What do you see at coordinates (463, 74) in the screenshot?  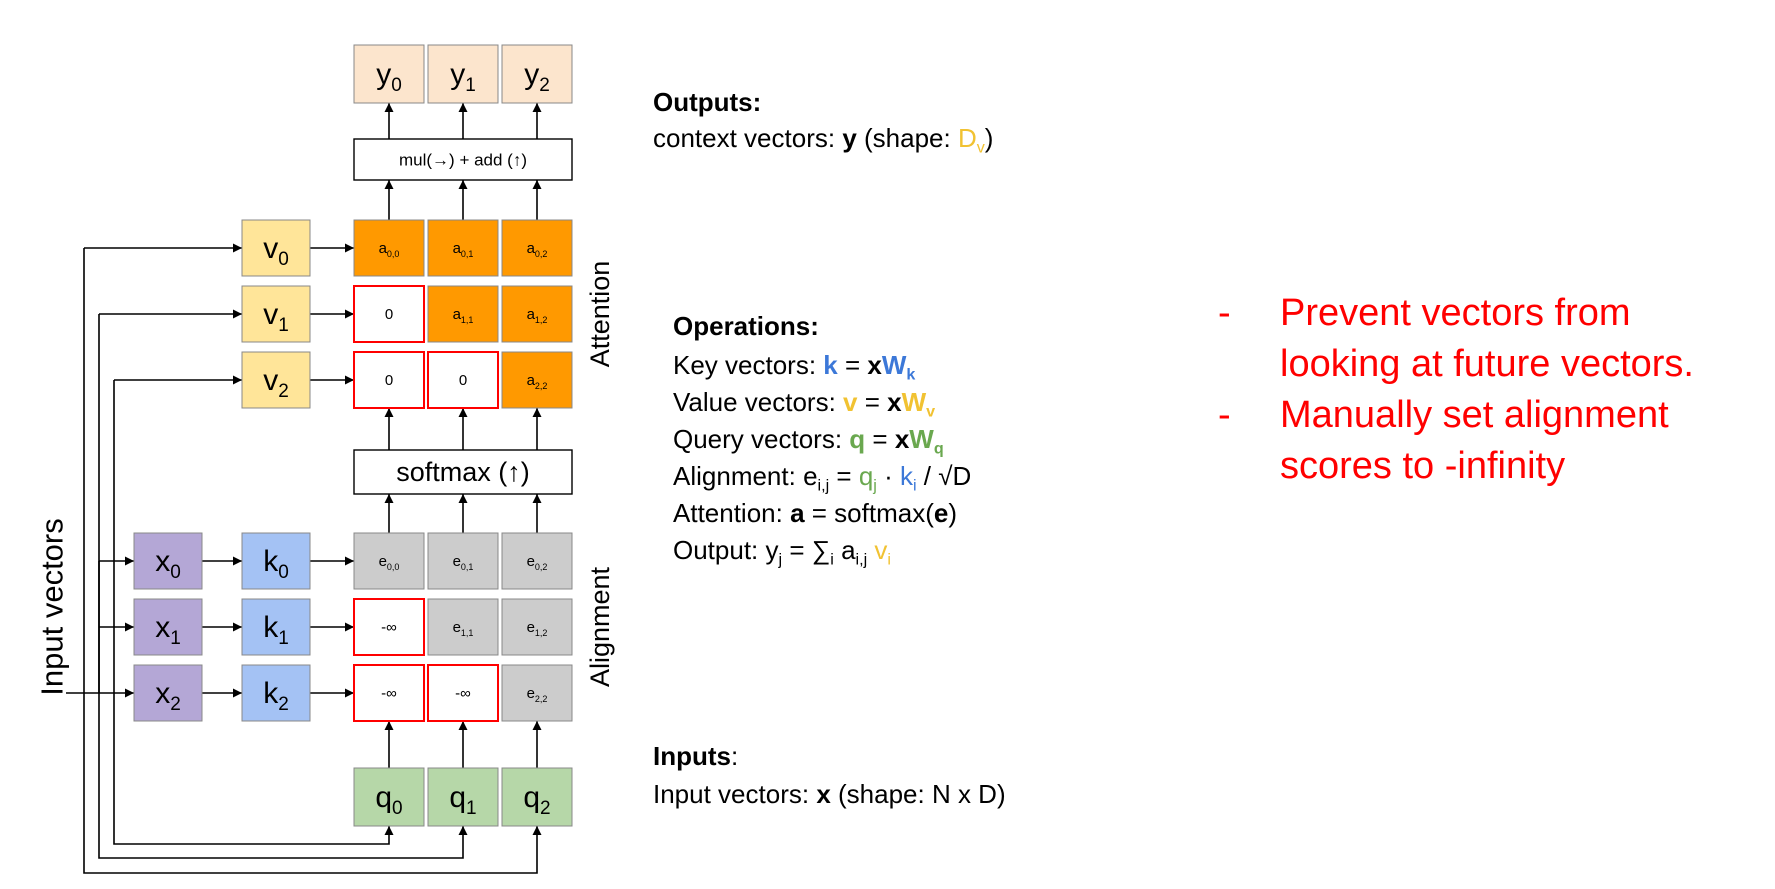 I see `output-y1: y1` at bounding box center [463, 74].